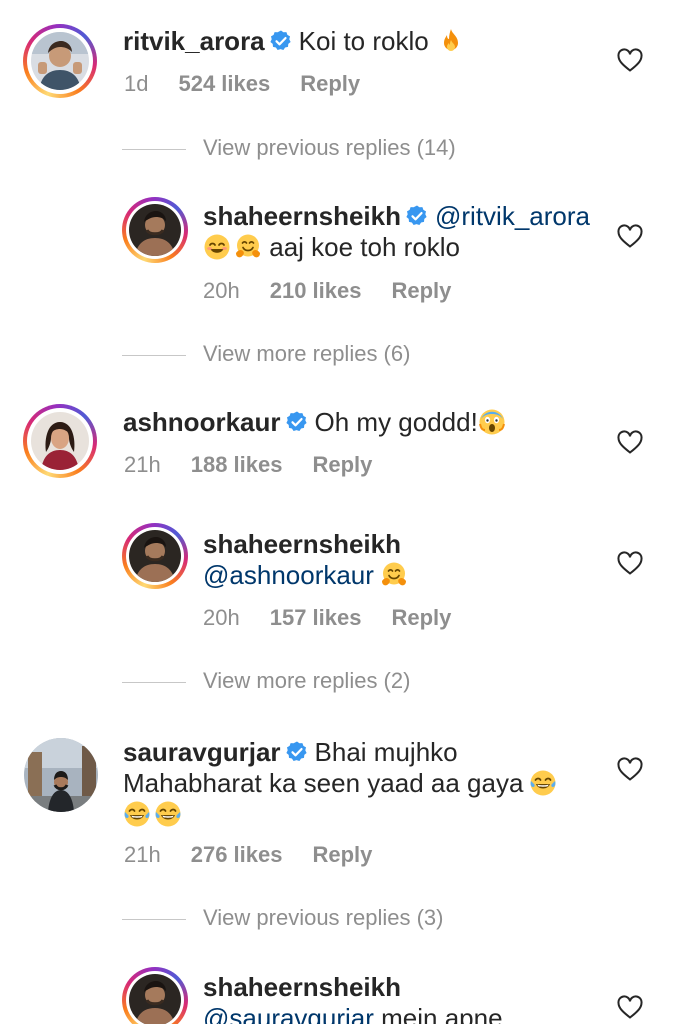 This screenshot has height=1024, width=683. What do you see at coordinates (323, 783) in the screenshot?
I see `comment-body-line2: Mahabharat ka seen yaad aa gaya` at bounding box center [323, 783].